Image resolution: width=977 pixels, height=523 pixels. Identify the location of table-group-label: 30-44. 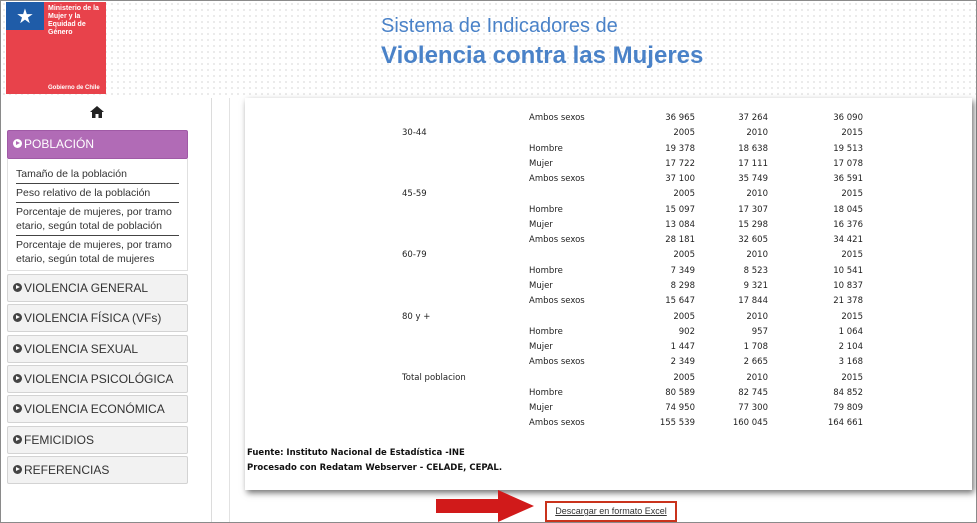
(414, 133).